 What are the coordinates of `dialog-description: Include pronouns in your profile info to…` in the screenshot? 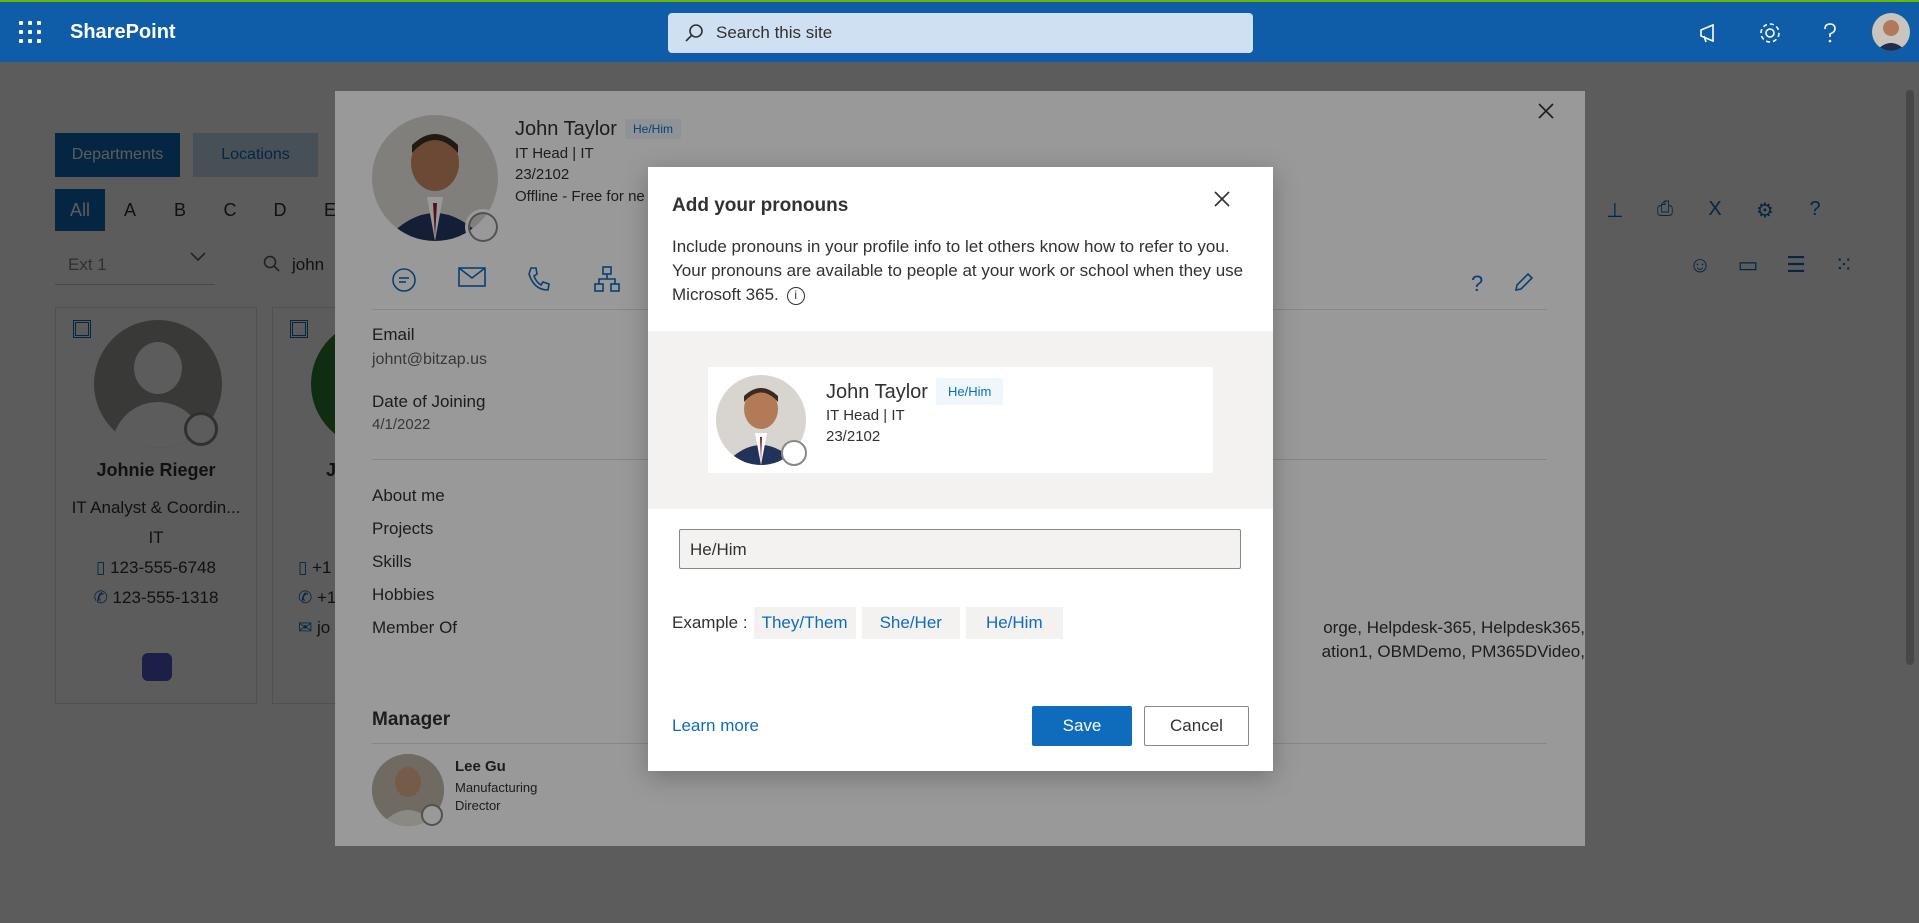 It's located at (959, 271).